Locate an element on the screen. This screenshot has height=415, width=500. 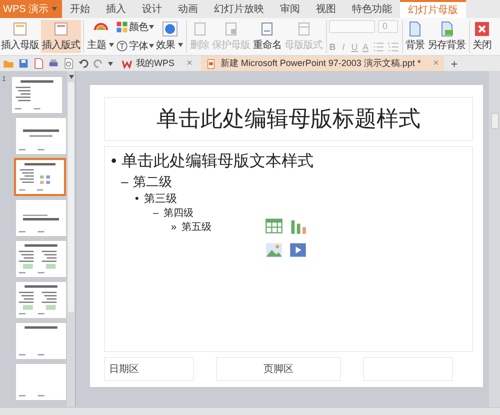
menu-tab: 开始 is located at coordinates (80, 9).